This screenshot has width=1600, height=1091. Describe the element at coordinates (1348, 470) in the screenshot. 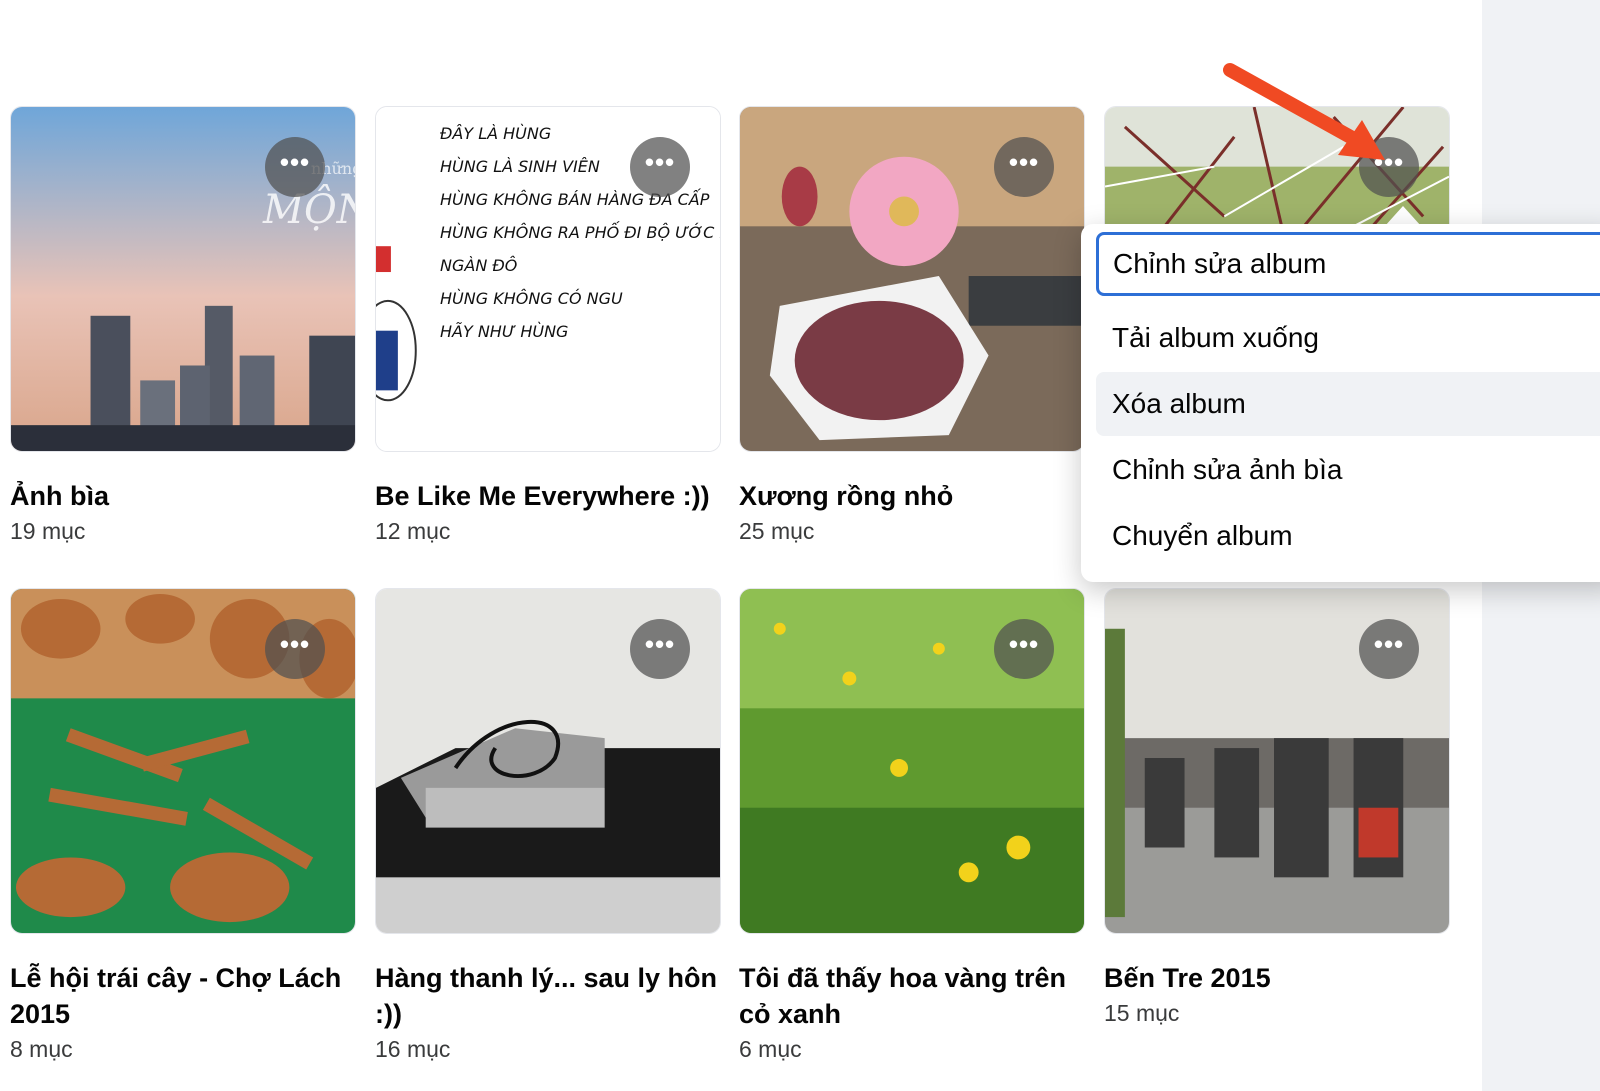

I see `menu-item-edit-cover: Chỉnh sửa ảnh bìa` at that location.